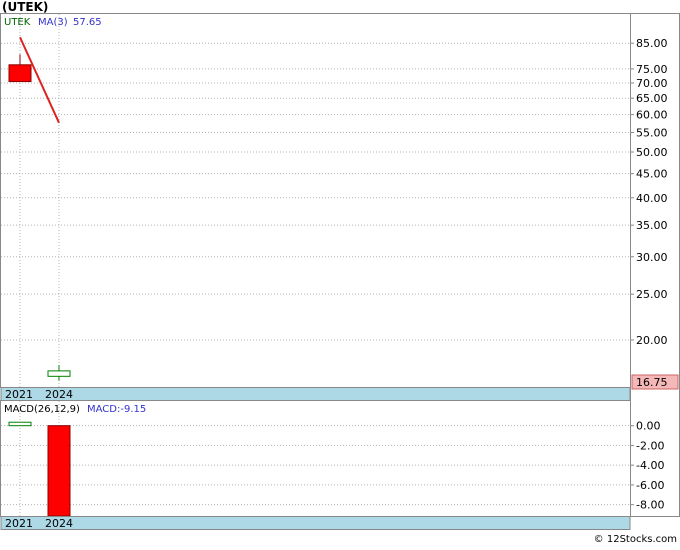 The height and width of the screenshot is (550, 680). Describe the element at coordinates (652, 174) in the screenshot. I see `price-y-tick-label: 45.00` at that location.